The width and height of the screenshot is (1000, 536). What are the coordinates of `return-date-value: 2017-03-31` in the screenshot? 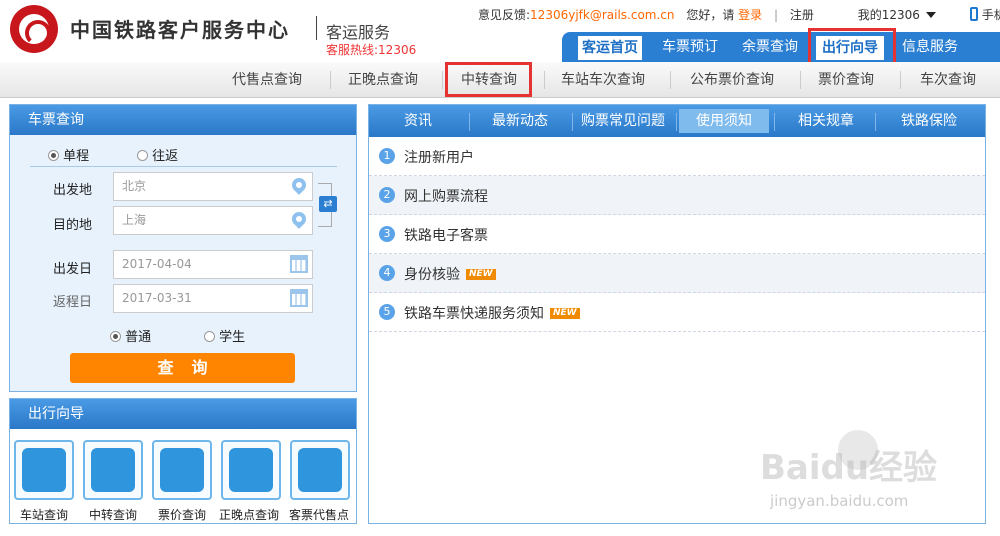 It's located at (157, 298).